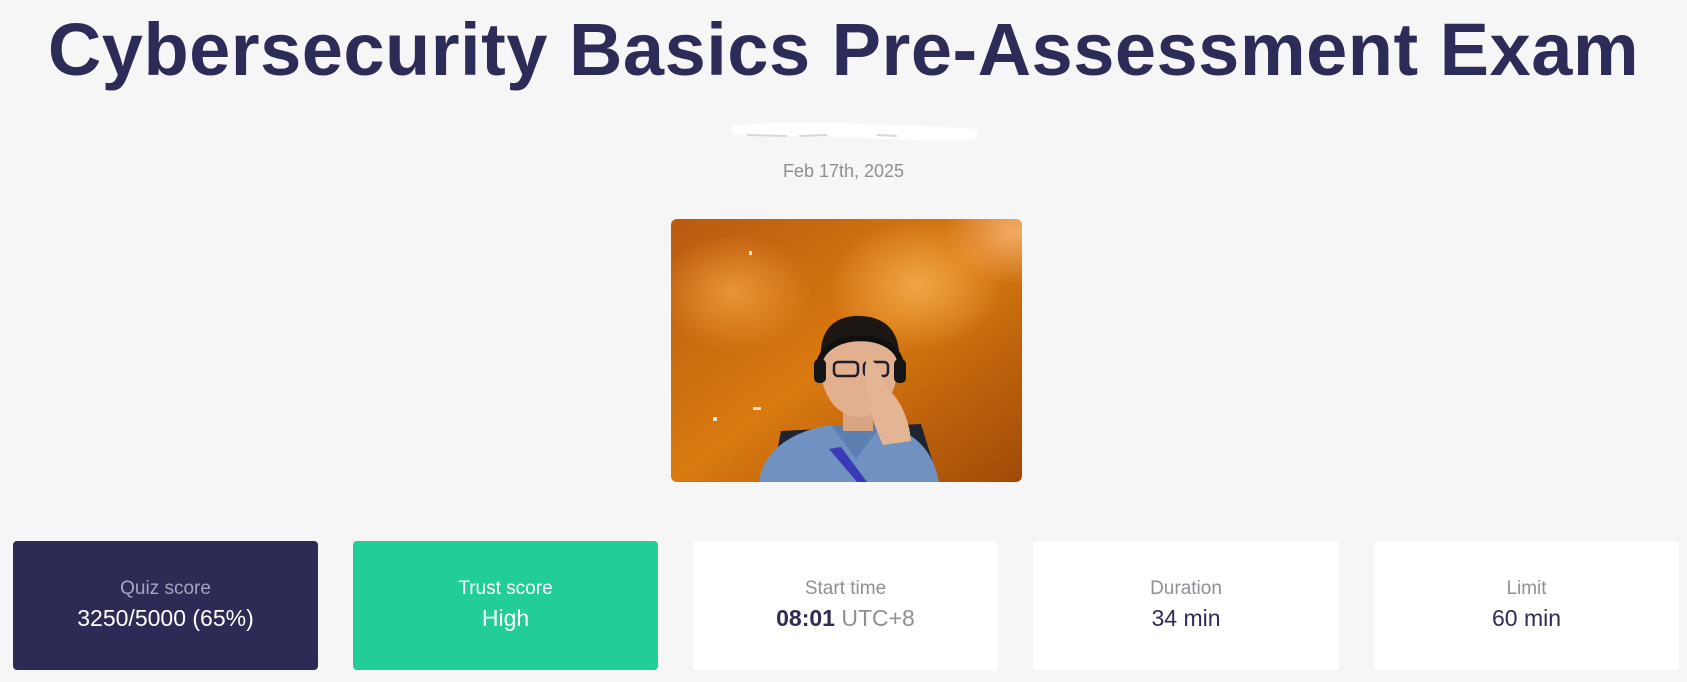 This screenshot has width=1687, height=682. Describe the element at coordinates (845, 588) in the screenshot. I see `start-time-label: Start time` at that location.